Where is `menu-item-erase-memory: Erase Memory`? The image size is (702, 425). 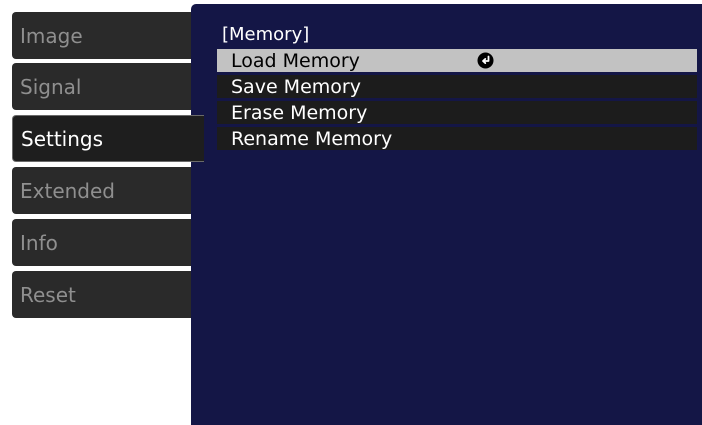
menu-item-erase-memory: Erase Memory is located at coordinates (457, 112).